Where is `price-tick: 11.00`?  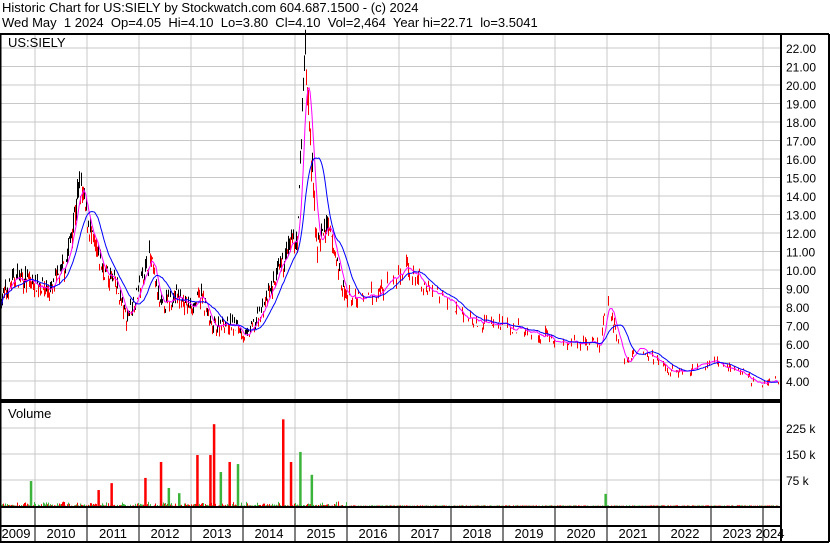 price-tick: 11.00 is located at coordinates (800, 253).